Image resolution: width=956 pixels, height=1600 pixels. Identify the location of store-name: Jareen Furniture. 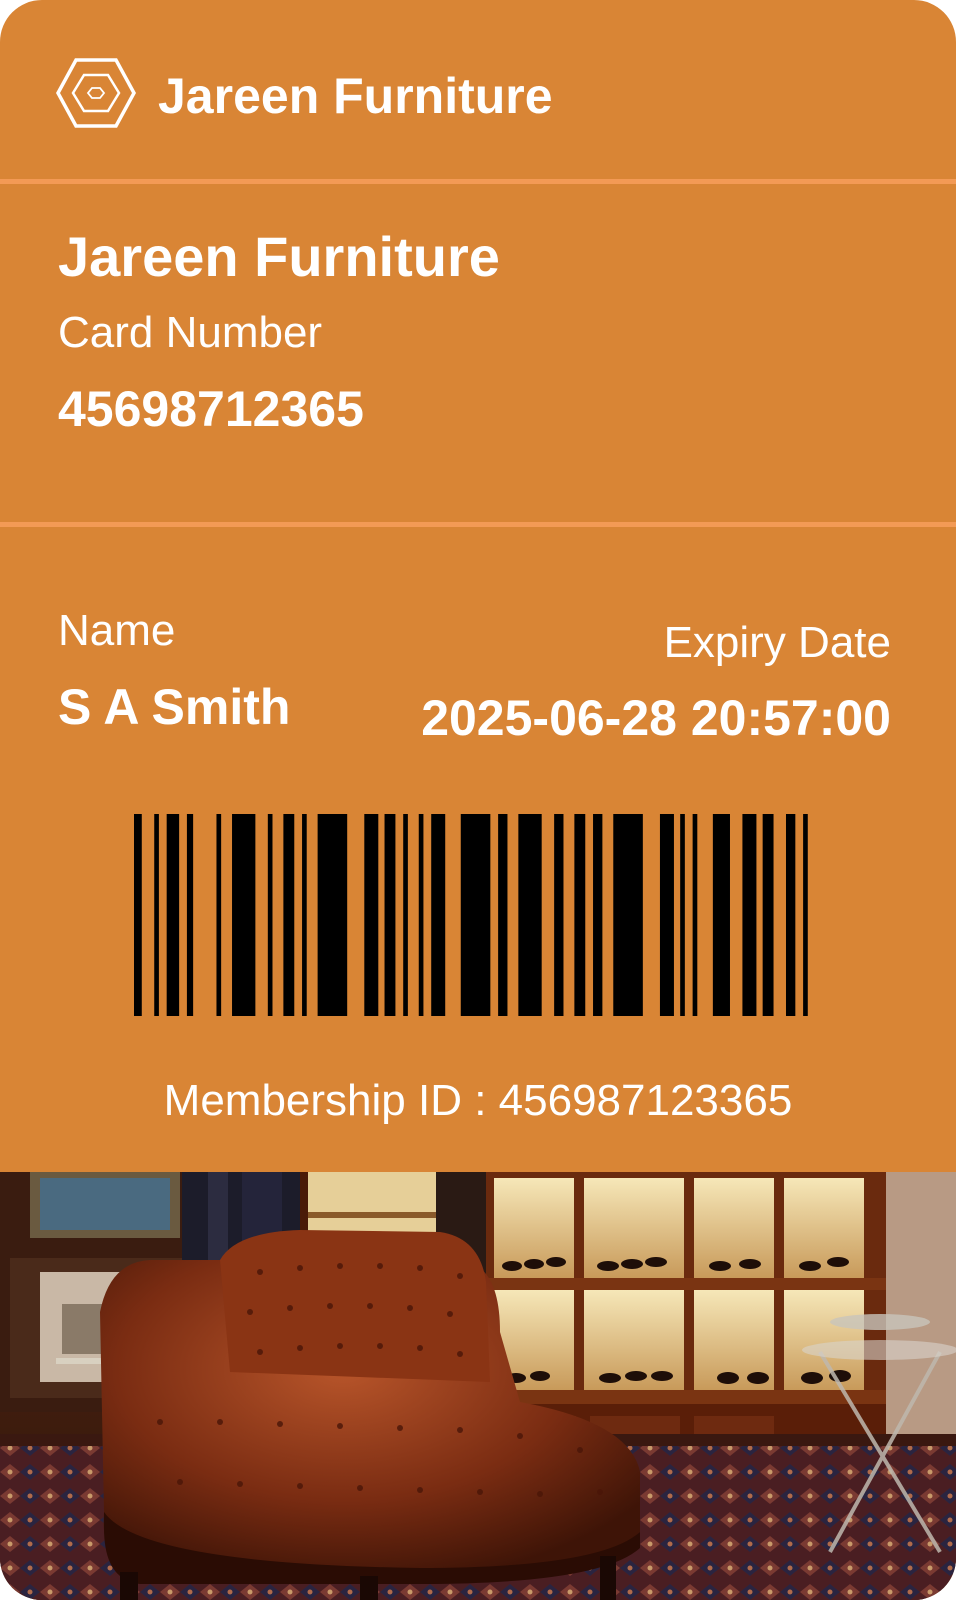
(279, 256).